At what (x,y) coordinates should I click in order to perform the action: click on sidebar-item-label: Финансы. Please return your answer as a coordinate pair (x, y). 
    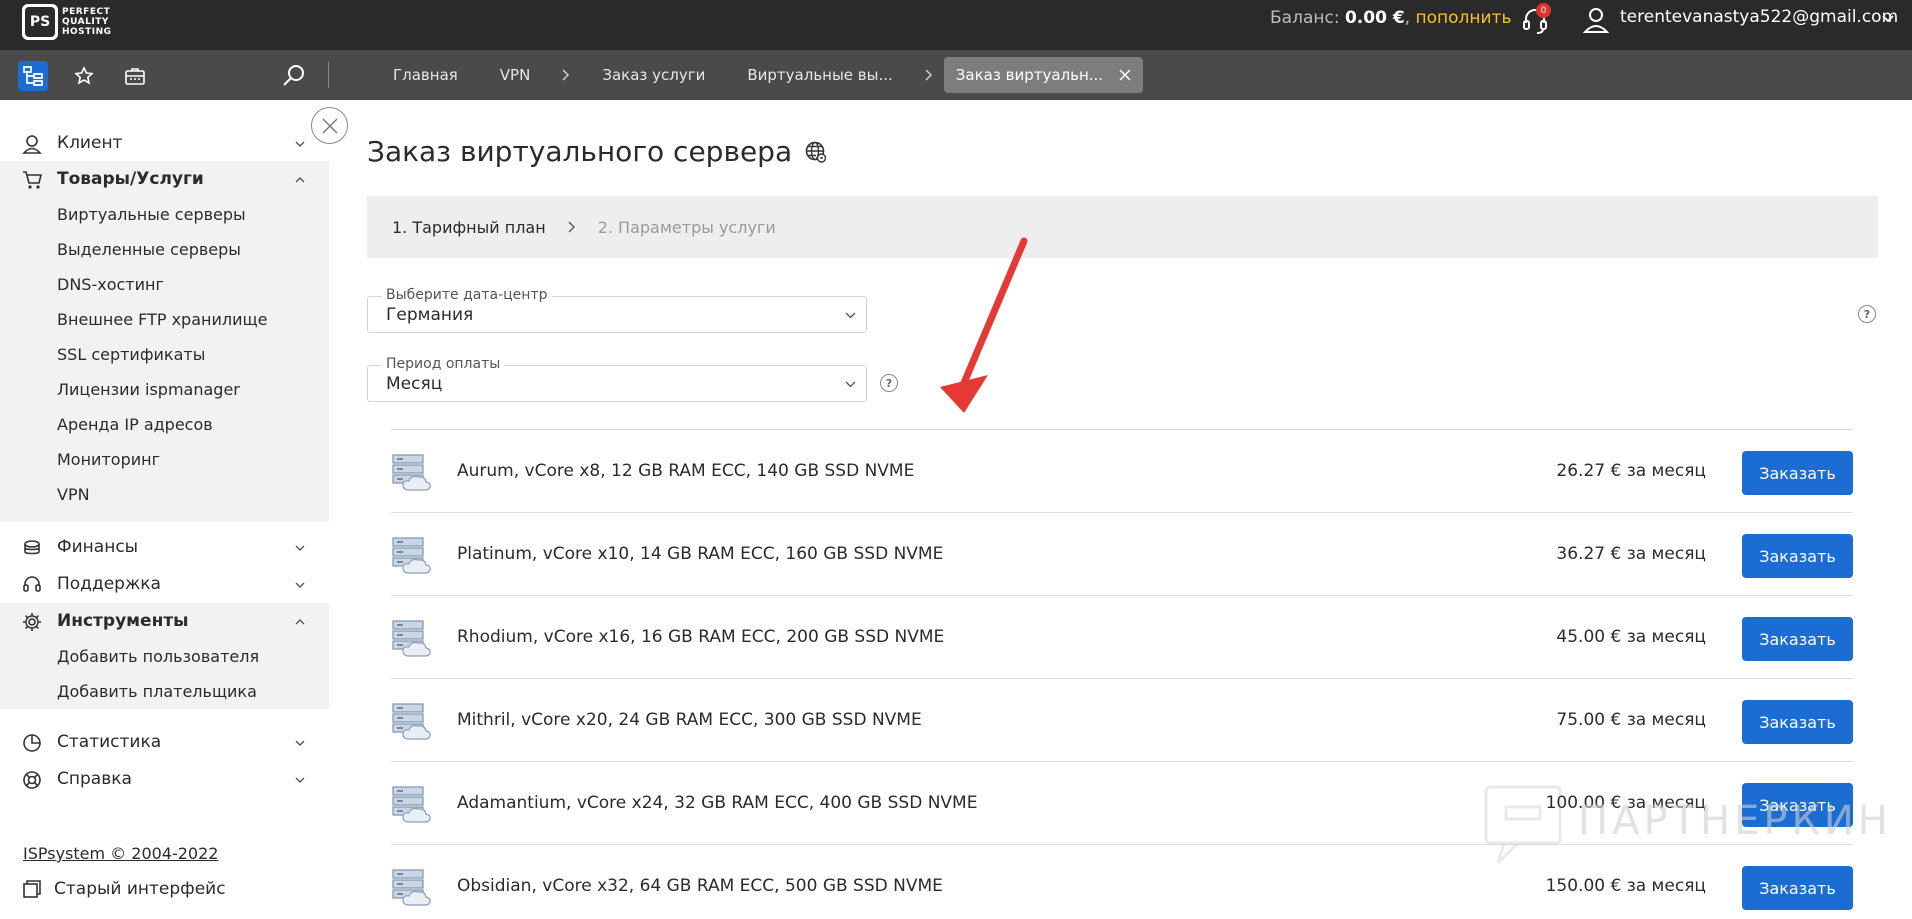
    Looking at the image, I should click on (98, 547).